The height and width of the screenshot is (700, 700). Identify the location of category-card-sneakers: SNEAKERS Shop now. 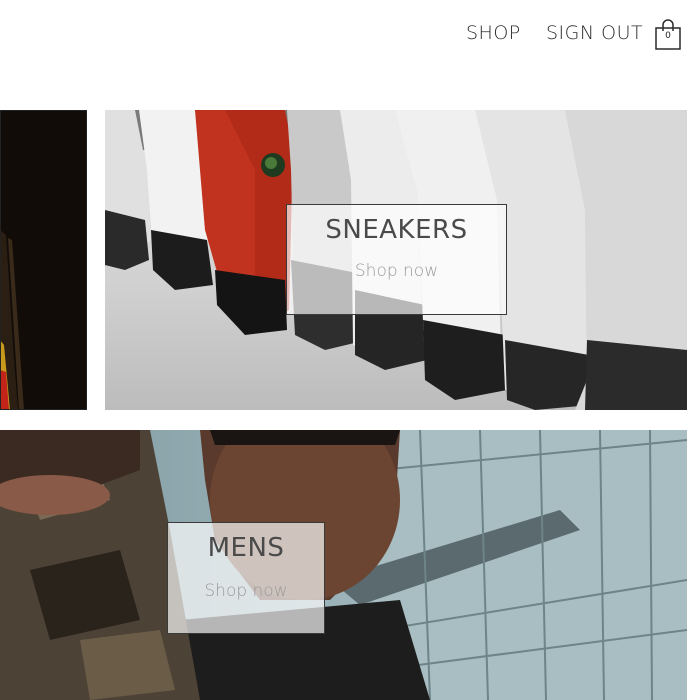
(396, 259).